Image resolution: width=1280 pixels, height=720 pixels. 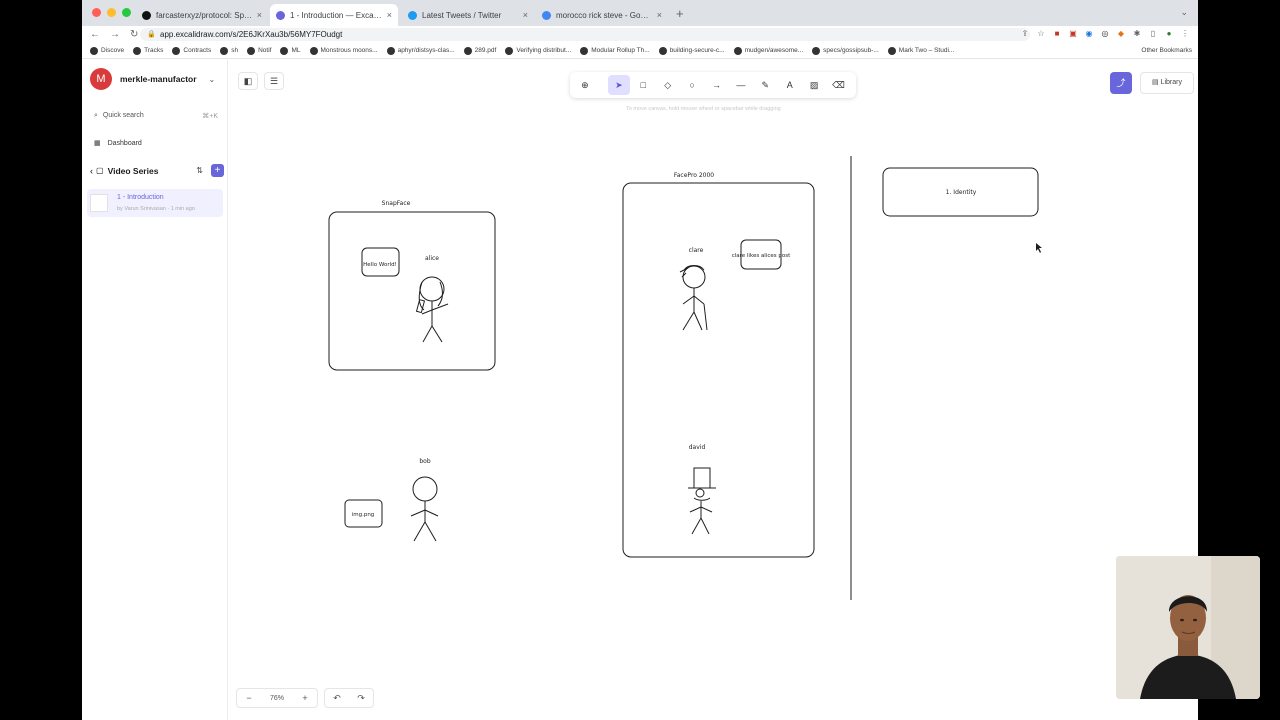 What do you see at coordinates (479, 50) in the screenshot?
I see `bookmark-item: 289.pdf` at bounding box center [479, 50].